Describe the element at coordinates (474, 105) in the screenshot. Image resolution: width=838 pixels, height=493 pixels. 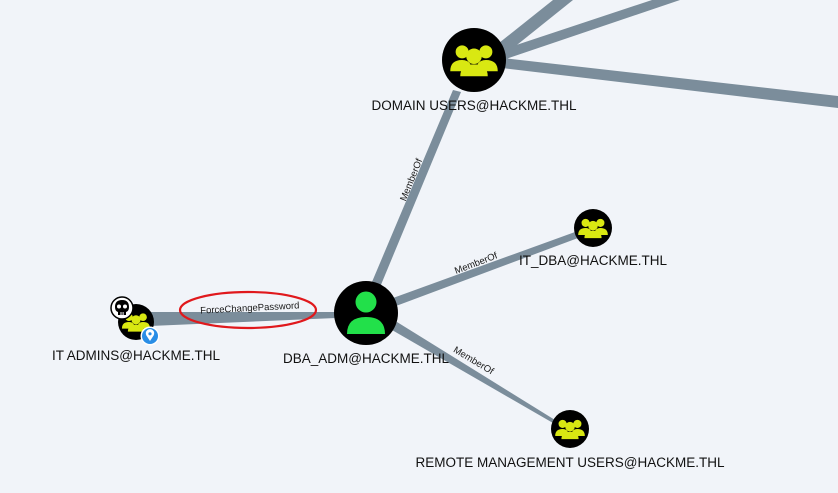
I see `node-label-domain-users: DOMAIN USERS@HACKME.THL` at that location.